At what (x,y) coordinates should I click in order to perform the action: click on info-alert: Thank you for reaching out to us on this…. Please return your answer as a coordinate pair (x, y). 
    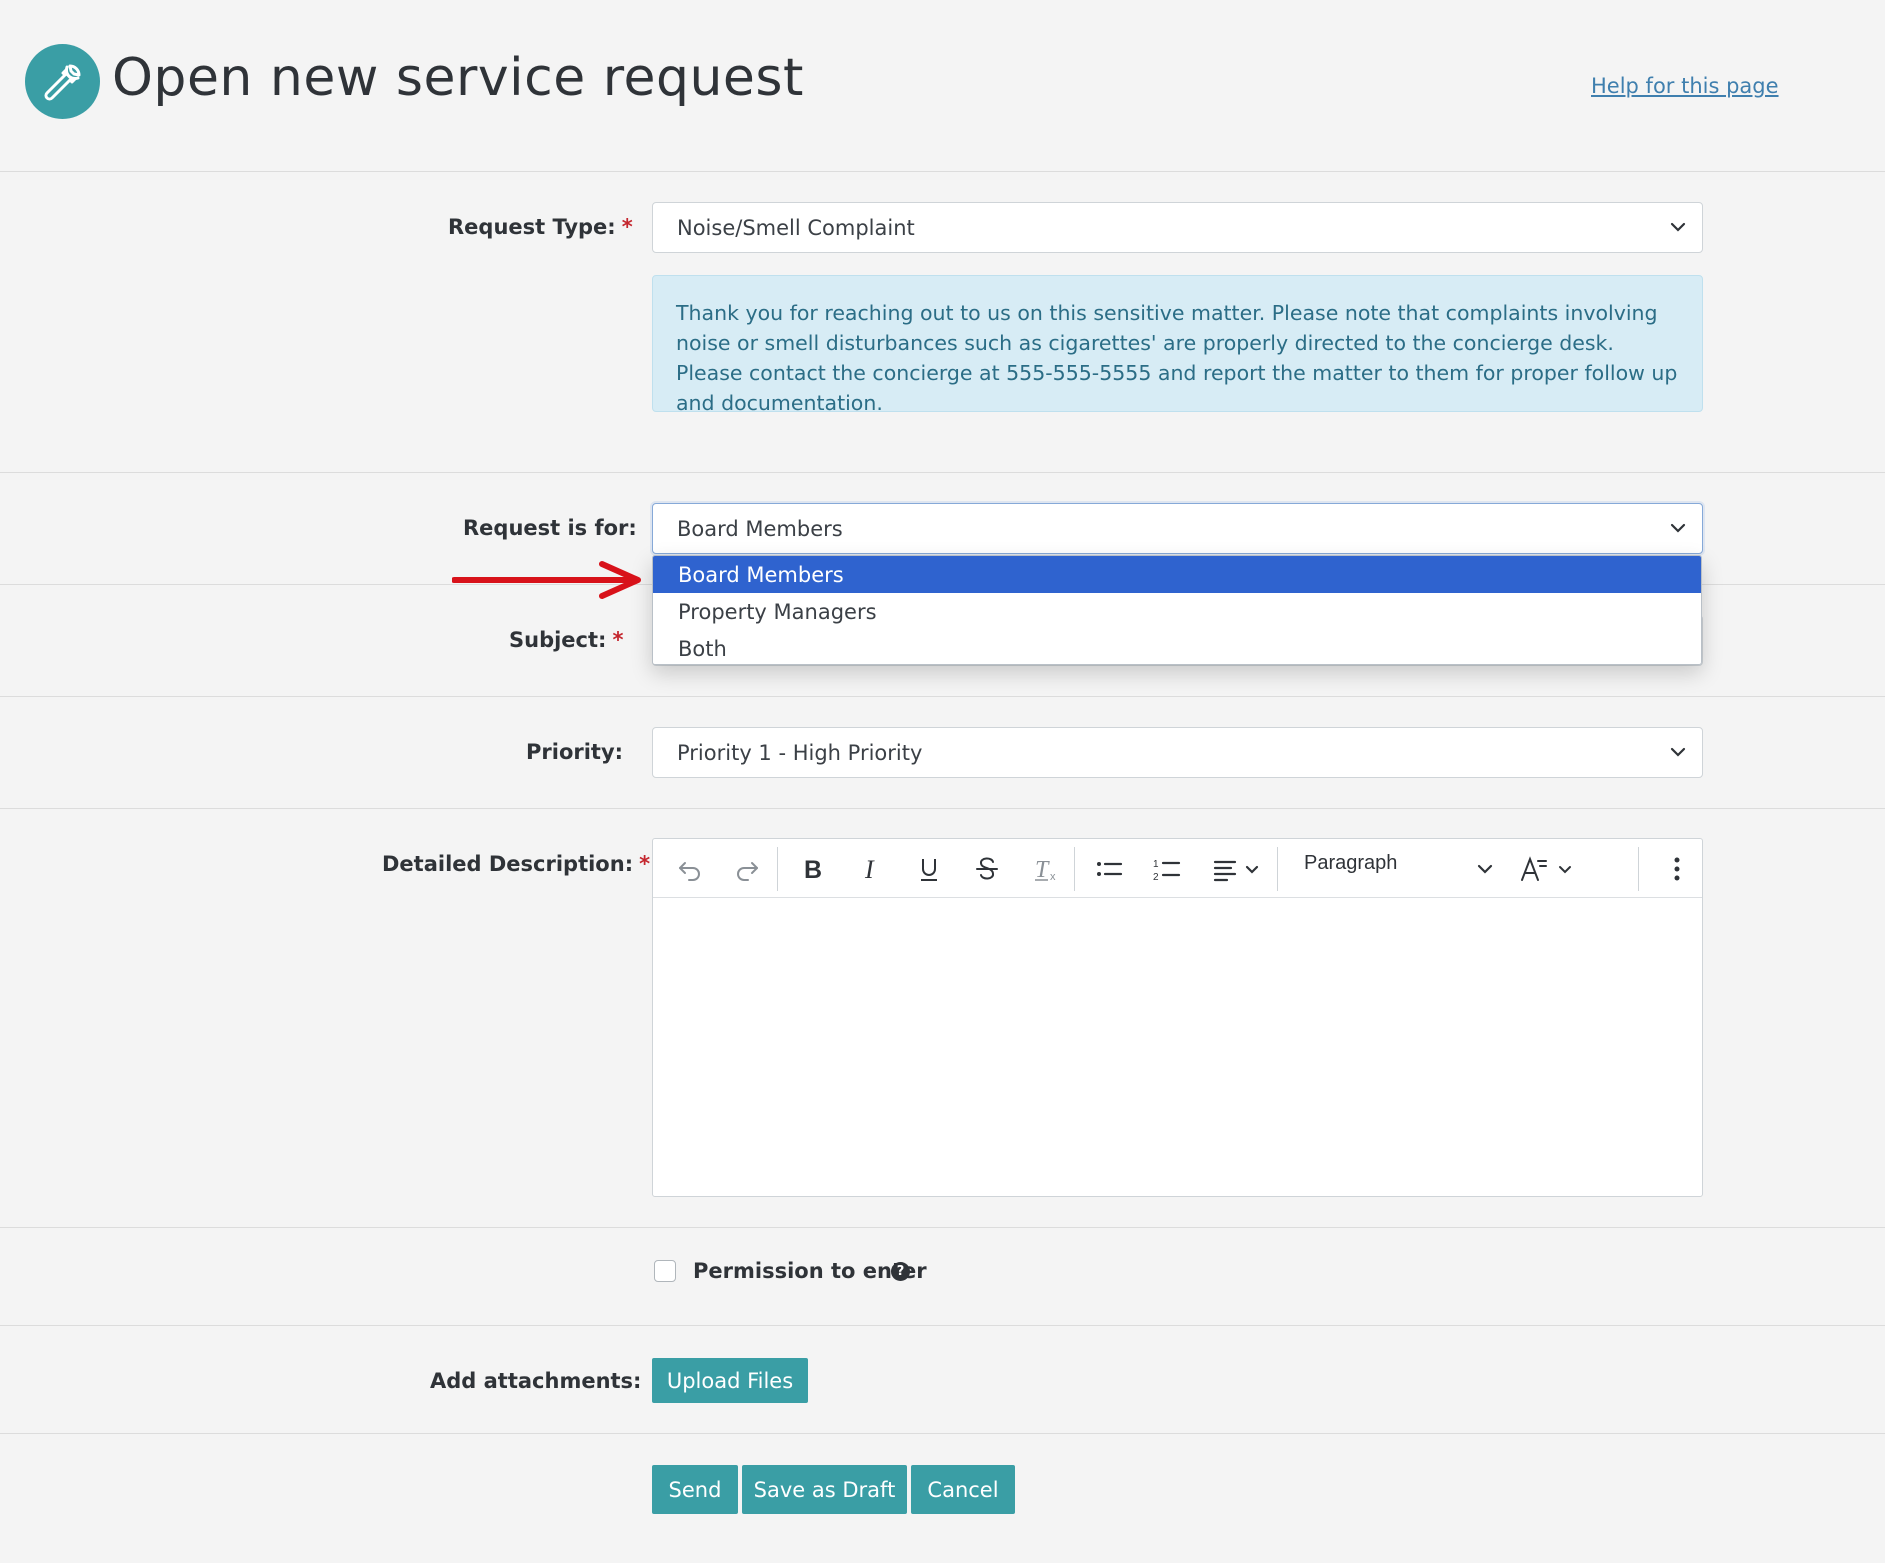
    Looking at the image, I should click on (1177, 345).